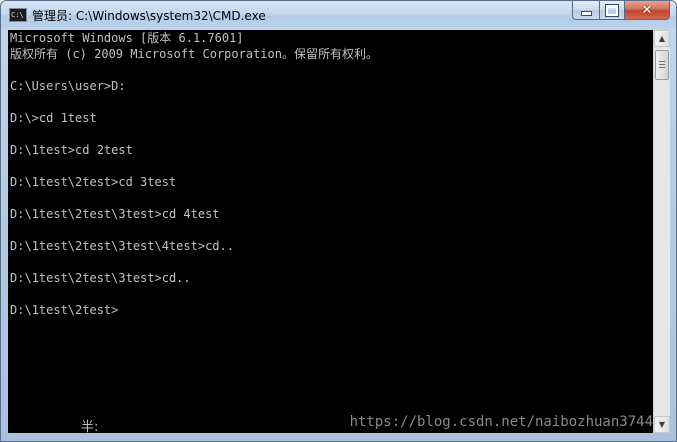 The height and width of the screenshot is (442, 677). I want to click on arrow-up-icon: ▲, so click(662, 38).